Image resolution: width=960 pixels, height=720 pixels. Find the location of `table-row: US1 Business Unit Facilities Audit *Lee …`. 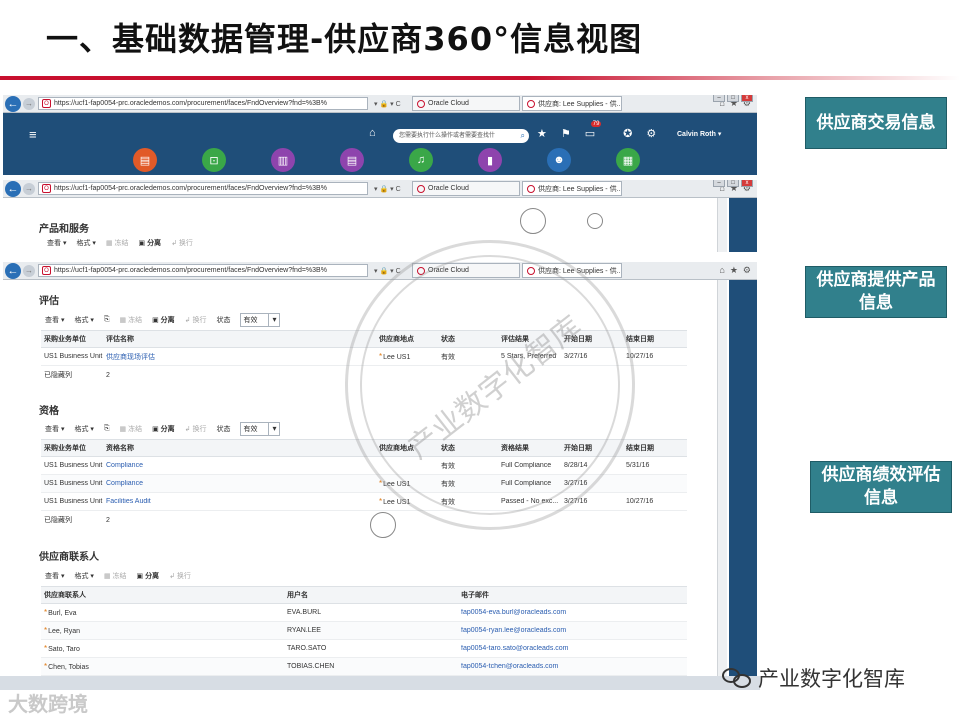

table-row: US1 Business Unit Facilities Audit *Lee … is located at coordinates (364, 502).